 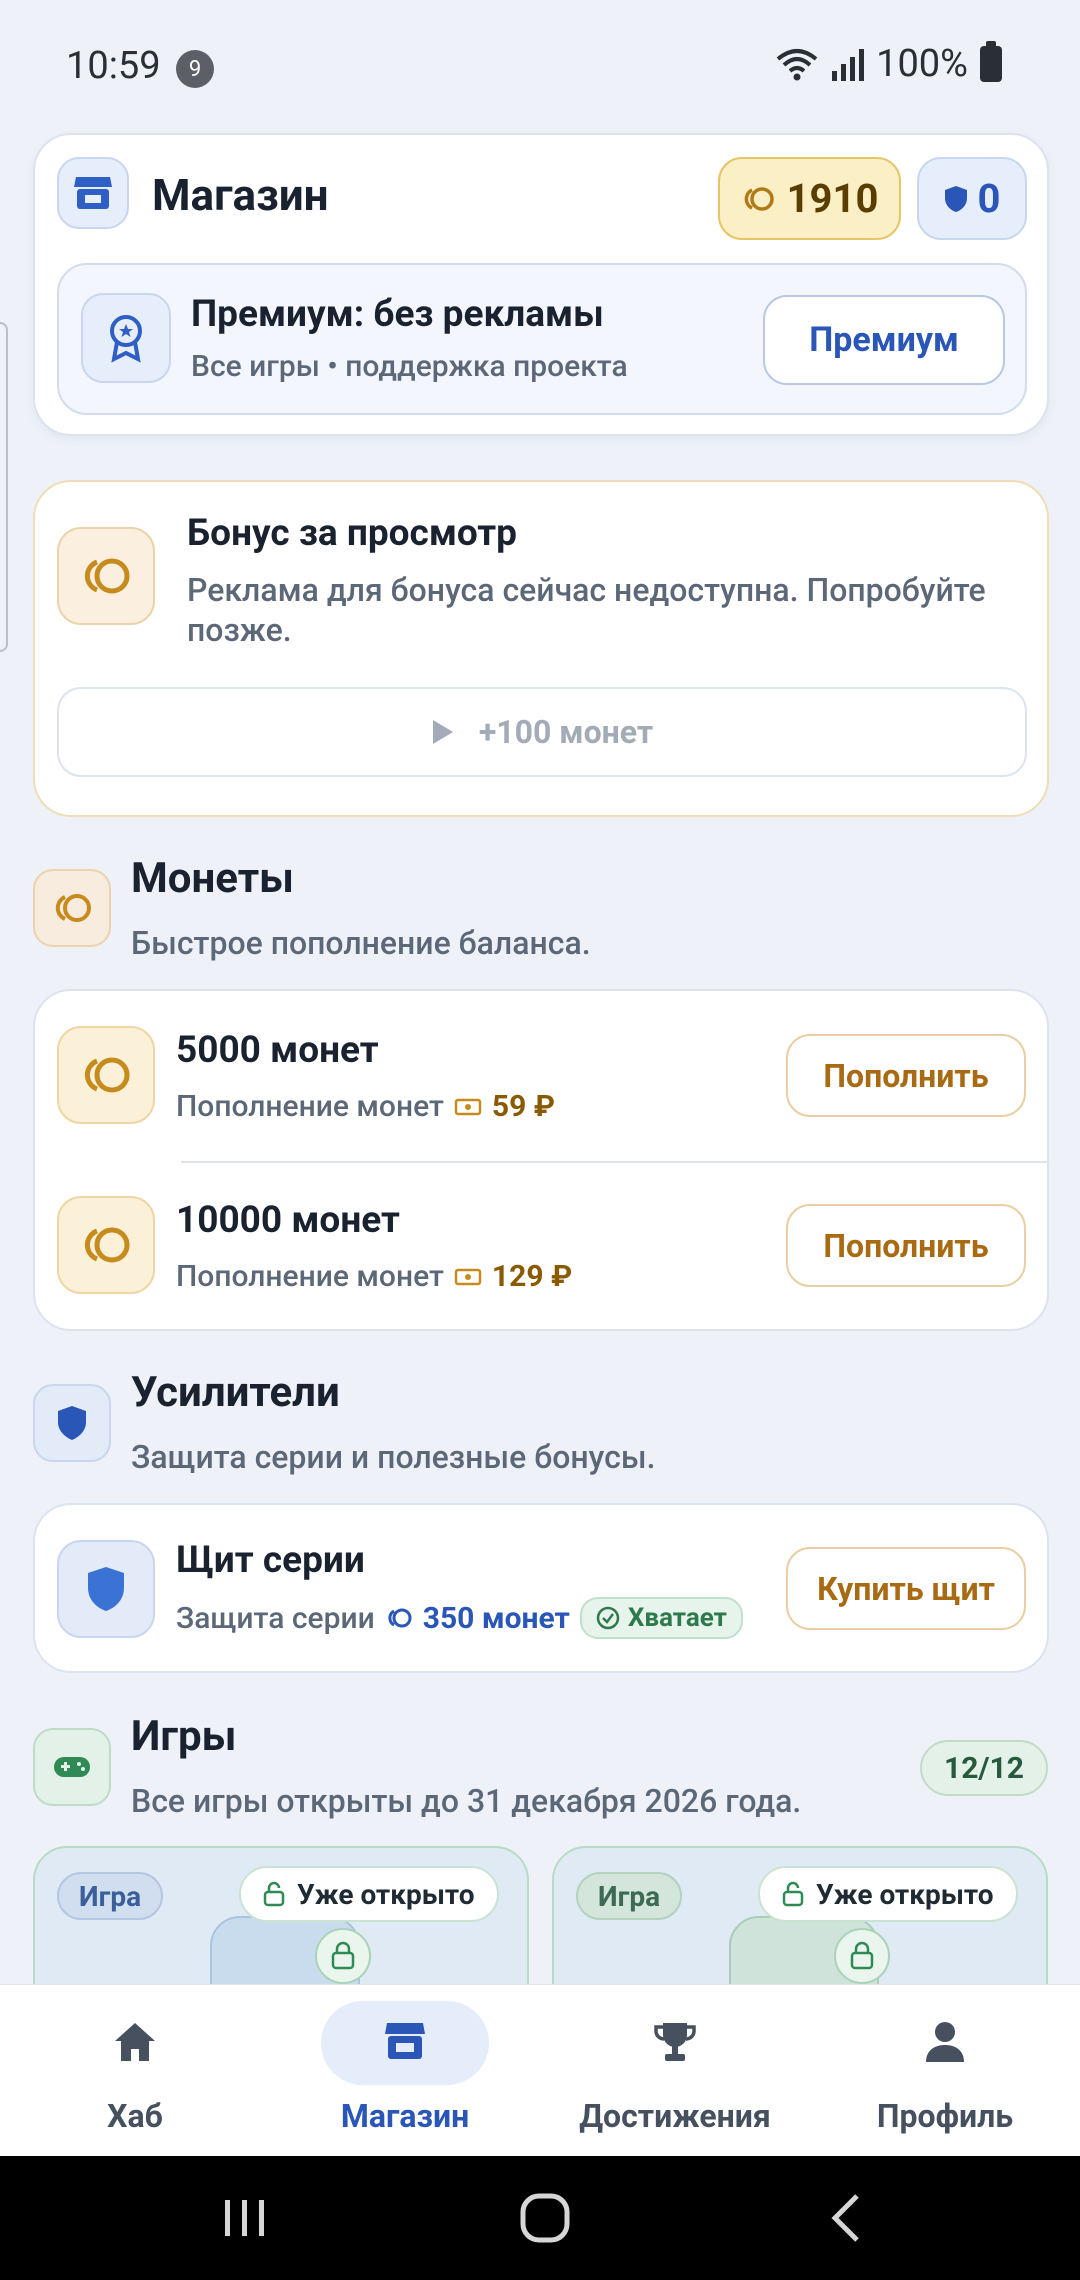 What do you see at coordinates (540, 65) in the screenshot?
I see `status-bar: 10:59 9 100%` at bounding box center [540, 65].